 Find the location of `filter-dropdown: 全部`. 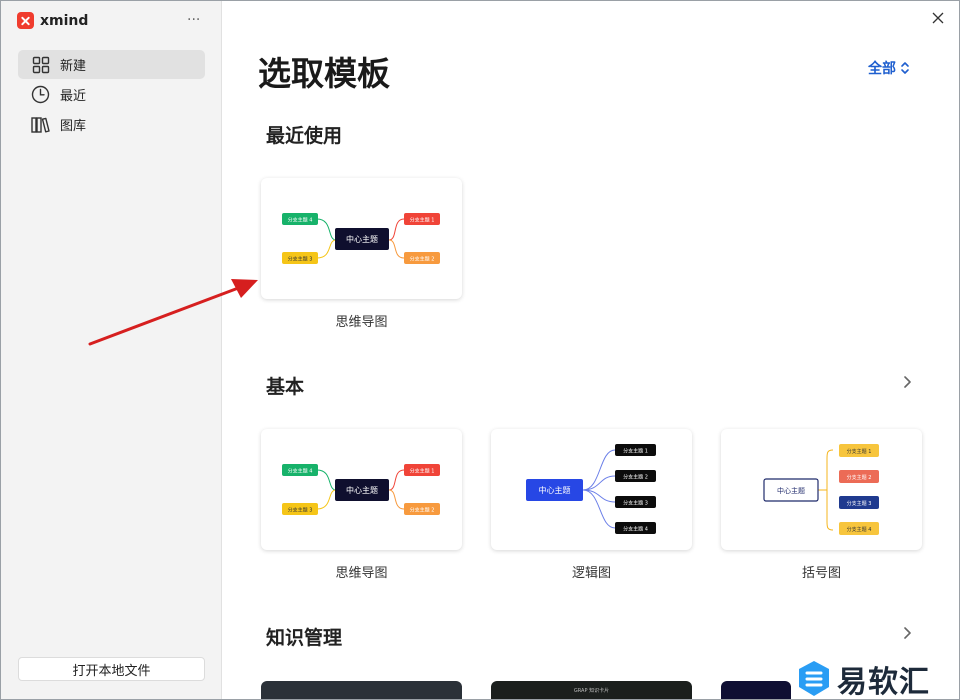

filter-dropdown: 全部 is located at coordinates (889, 68).